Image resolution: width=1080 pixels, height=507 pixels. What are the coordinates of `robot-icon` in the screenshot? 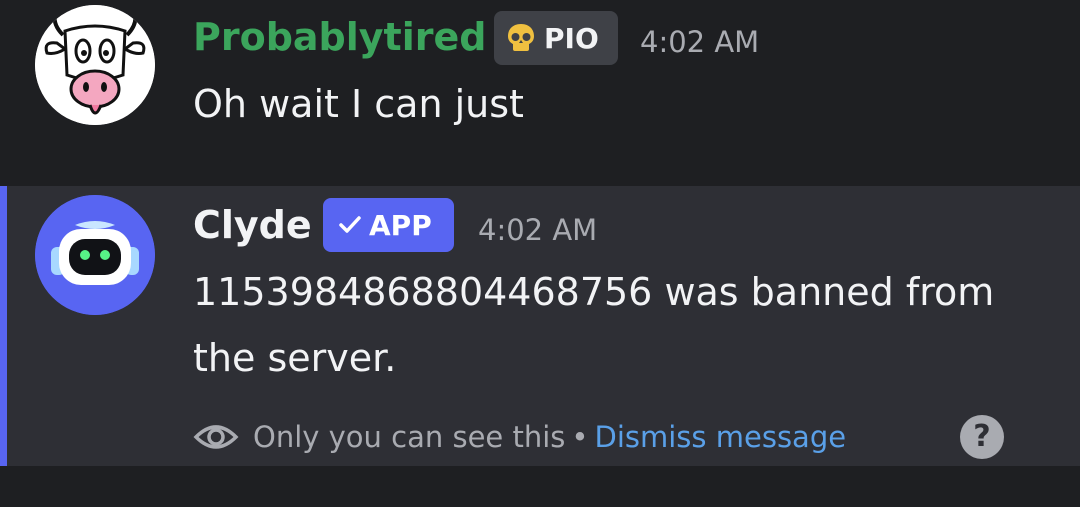 It's located at (95, 255).